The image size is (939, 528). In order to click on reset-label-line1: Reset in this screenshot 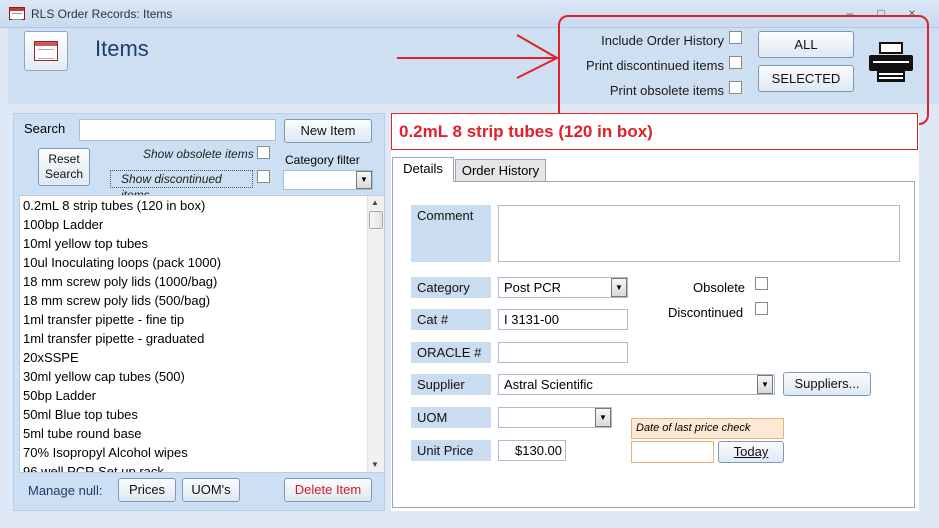, I will do `click(64, 159)`.